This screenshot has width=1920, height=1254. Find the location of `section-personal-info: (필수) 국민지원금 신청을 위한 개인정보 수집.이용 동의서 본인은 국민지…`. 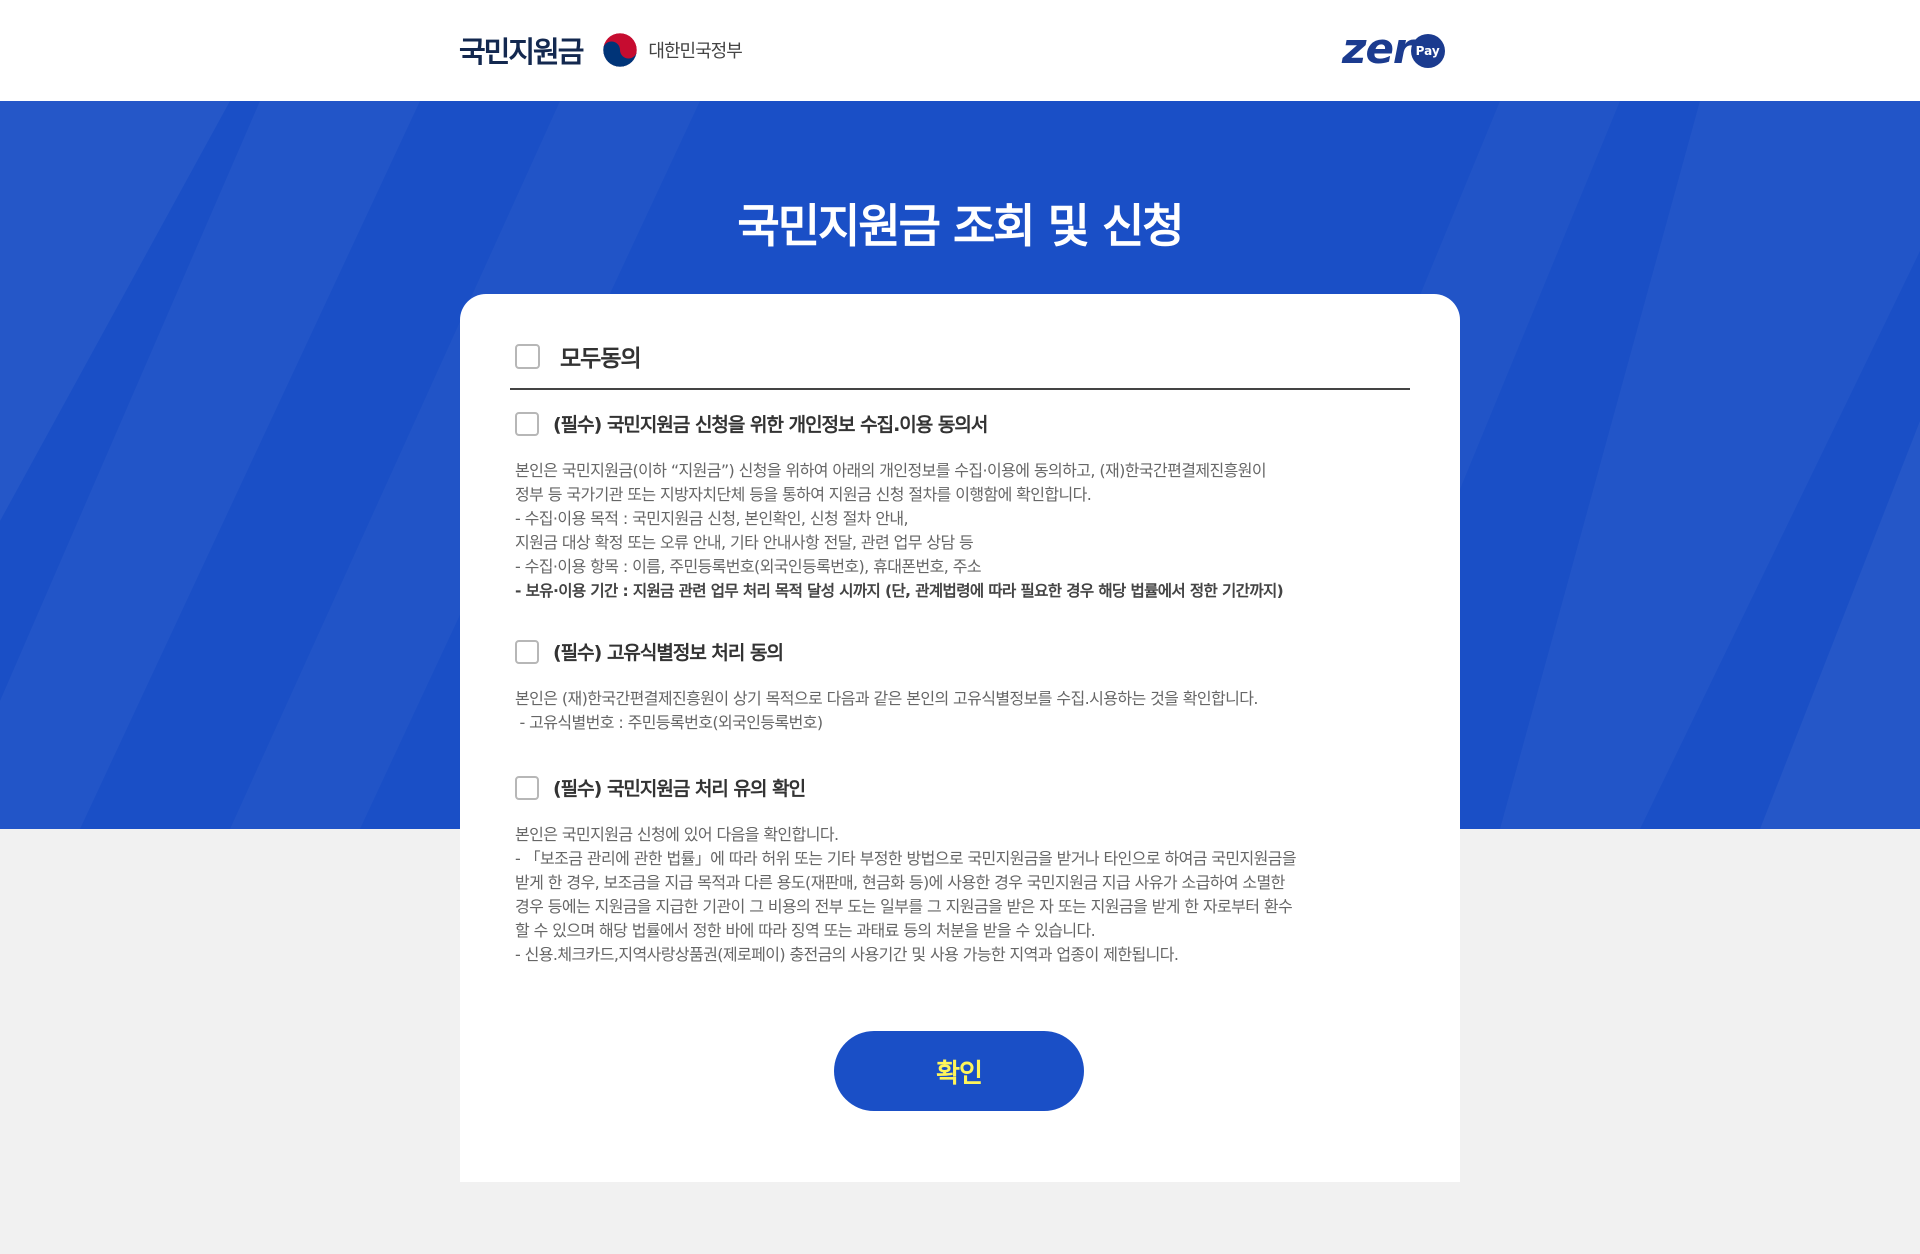

section-personal-info: (필수) 국민지원금 신청을 위한 개인정보 수집.이용 동의서 본인은 국민지… is located at coordinates (965, 506).